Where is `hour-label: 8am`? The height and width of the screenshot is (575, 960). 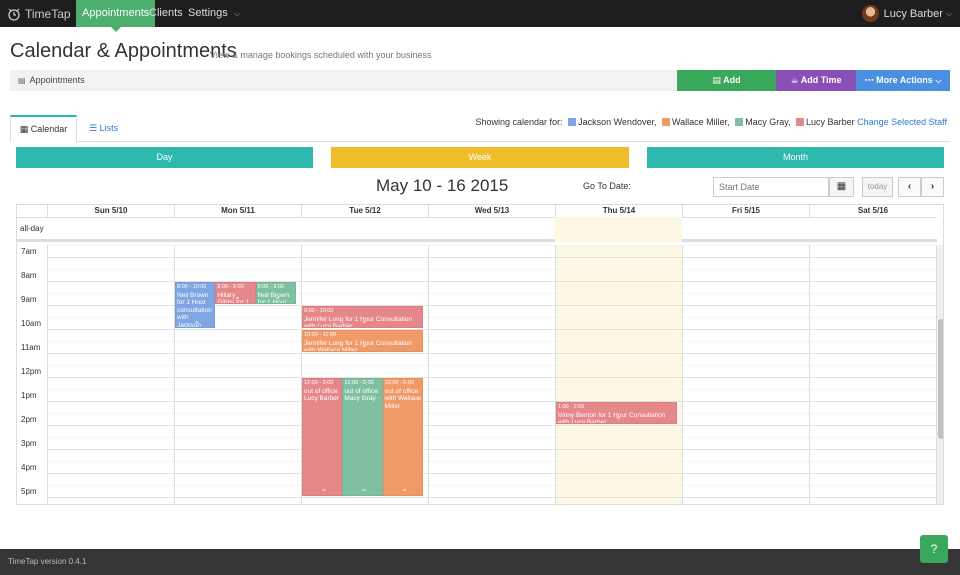
hour-label: 8am is located at coordinates (29, 275).